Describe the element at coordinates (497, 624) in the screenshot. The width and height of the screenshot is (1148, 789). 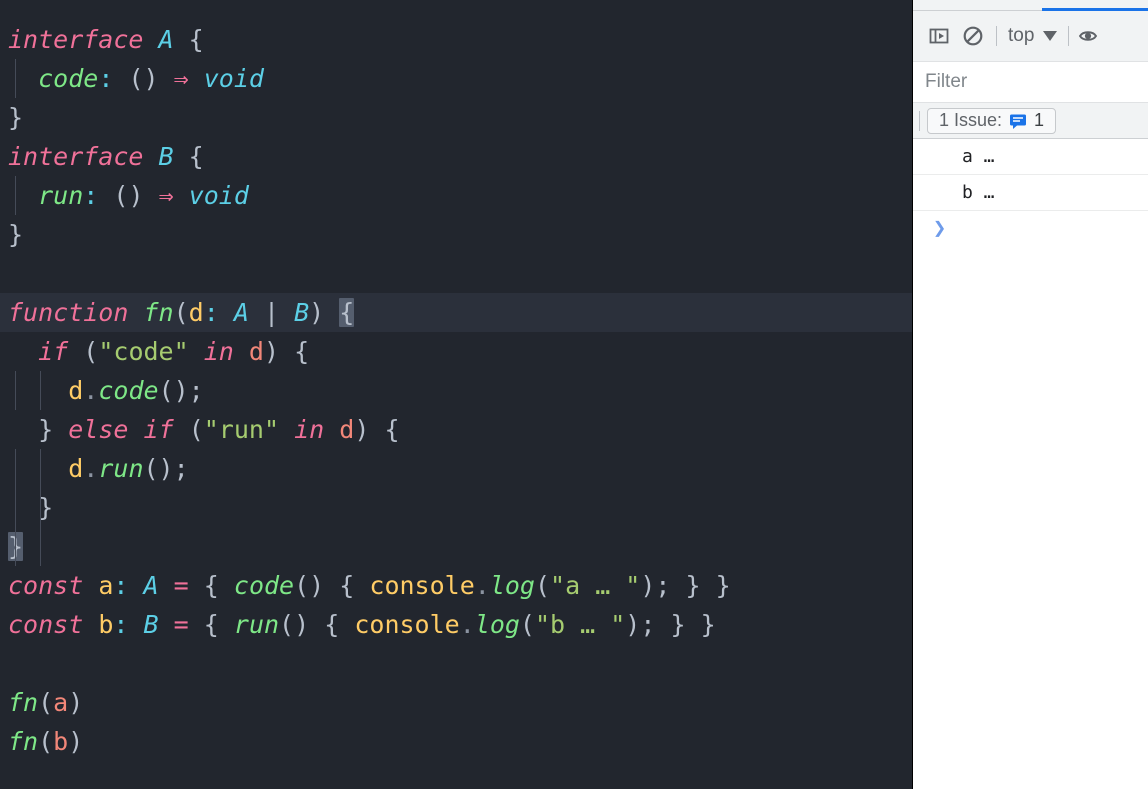
I see `code-token: log` at that location.